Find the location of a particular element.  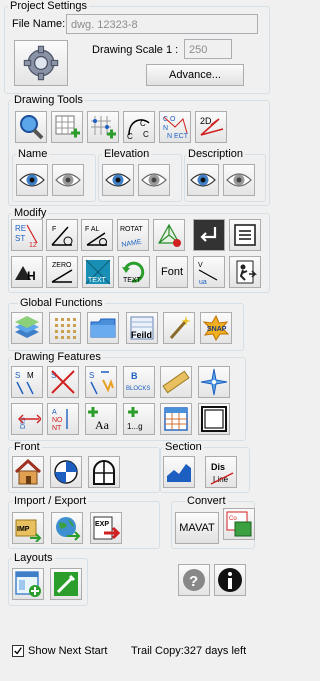

rotate-name-button: ROTAT NAME is located at coordinates (133, 235).